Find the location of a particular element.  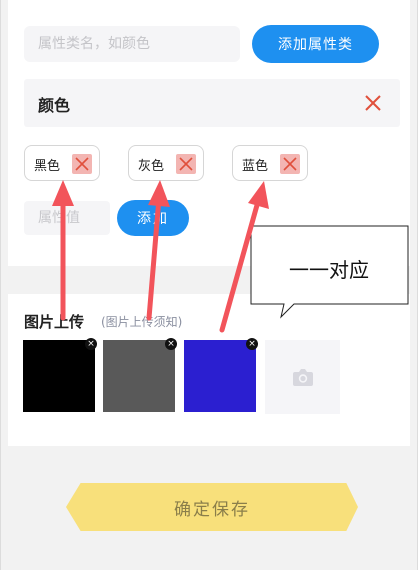

uploaded-image-black: × is located at coordinates (60, 375).